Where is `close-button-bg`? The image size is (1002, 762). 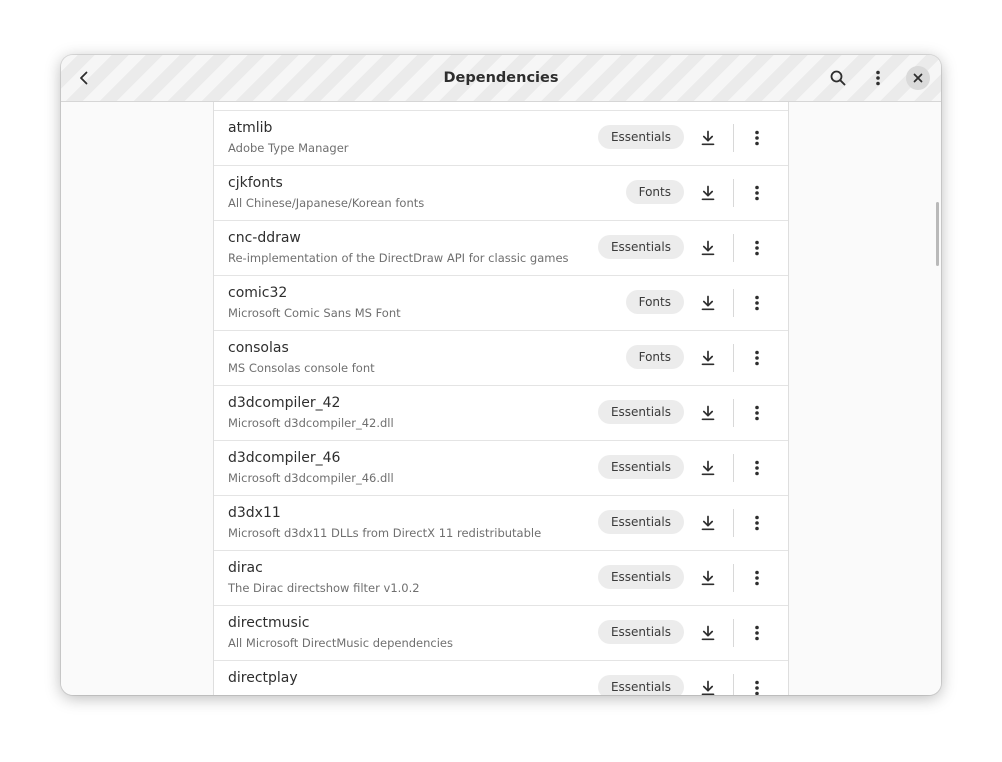 close-button-bg is located at coordinates (918, 78).